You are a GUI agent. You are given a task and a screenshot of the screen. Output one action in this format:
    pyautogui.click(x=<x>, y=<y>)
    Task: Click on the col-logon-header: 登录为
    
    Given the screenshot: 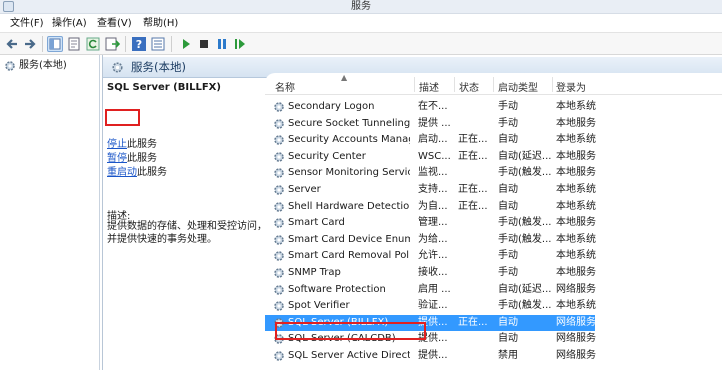 What is the action you would take?
    pyautogui.click(x=571, y=86)
    